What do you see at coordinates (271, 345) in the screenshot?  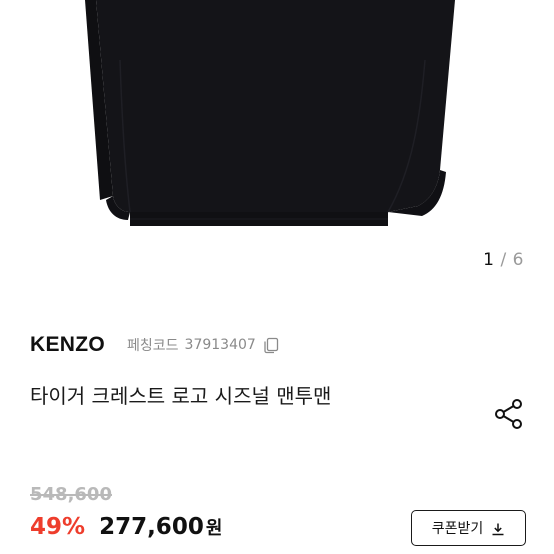 I see `copy-icon` at bounding box center [271, 345].